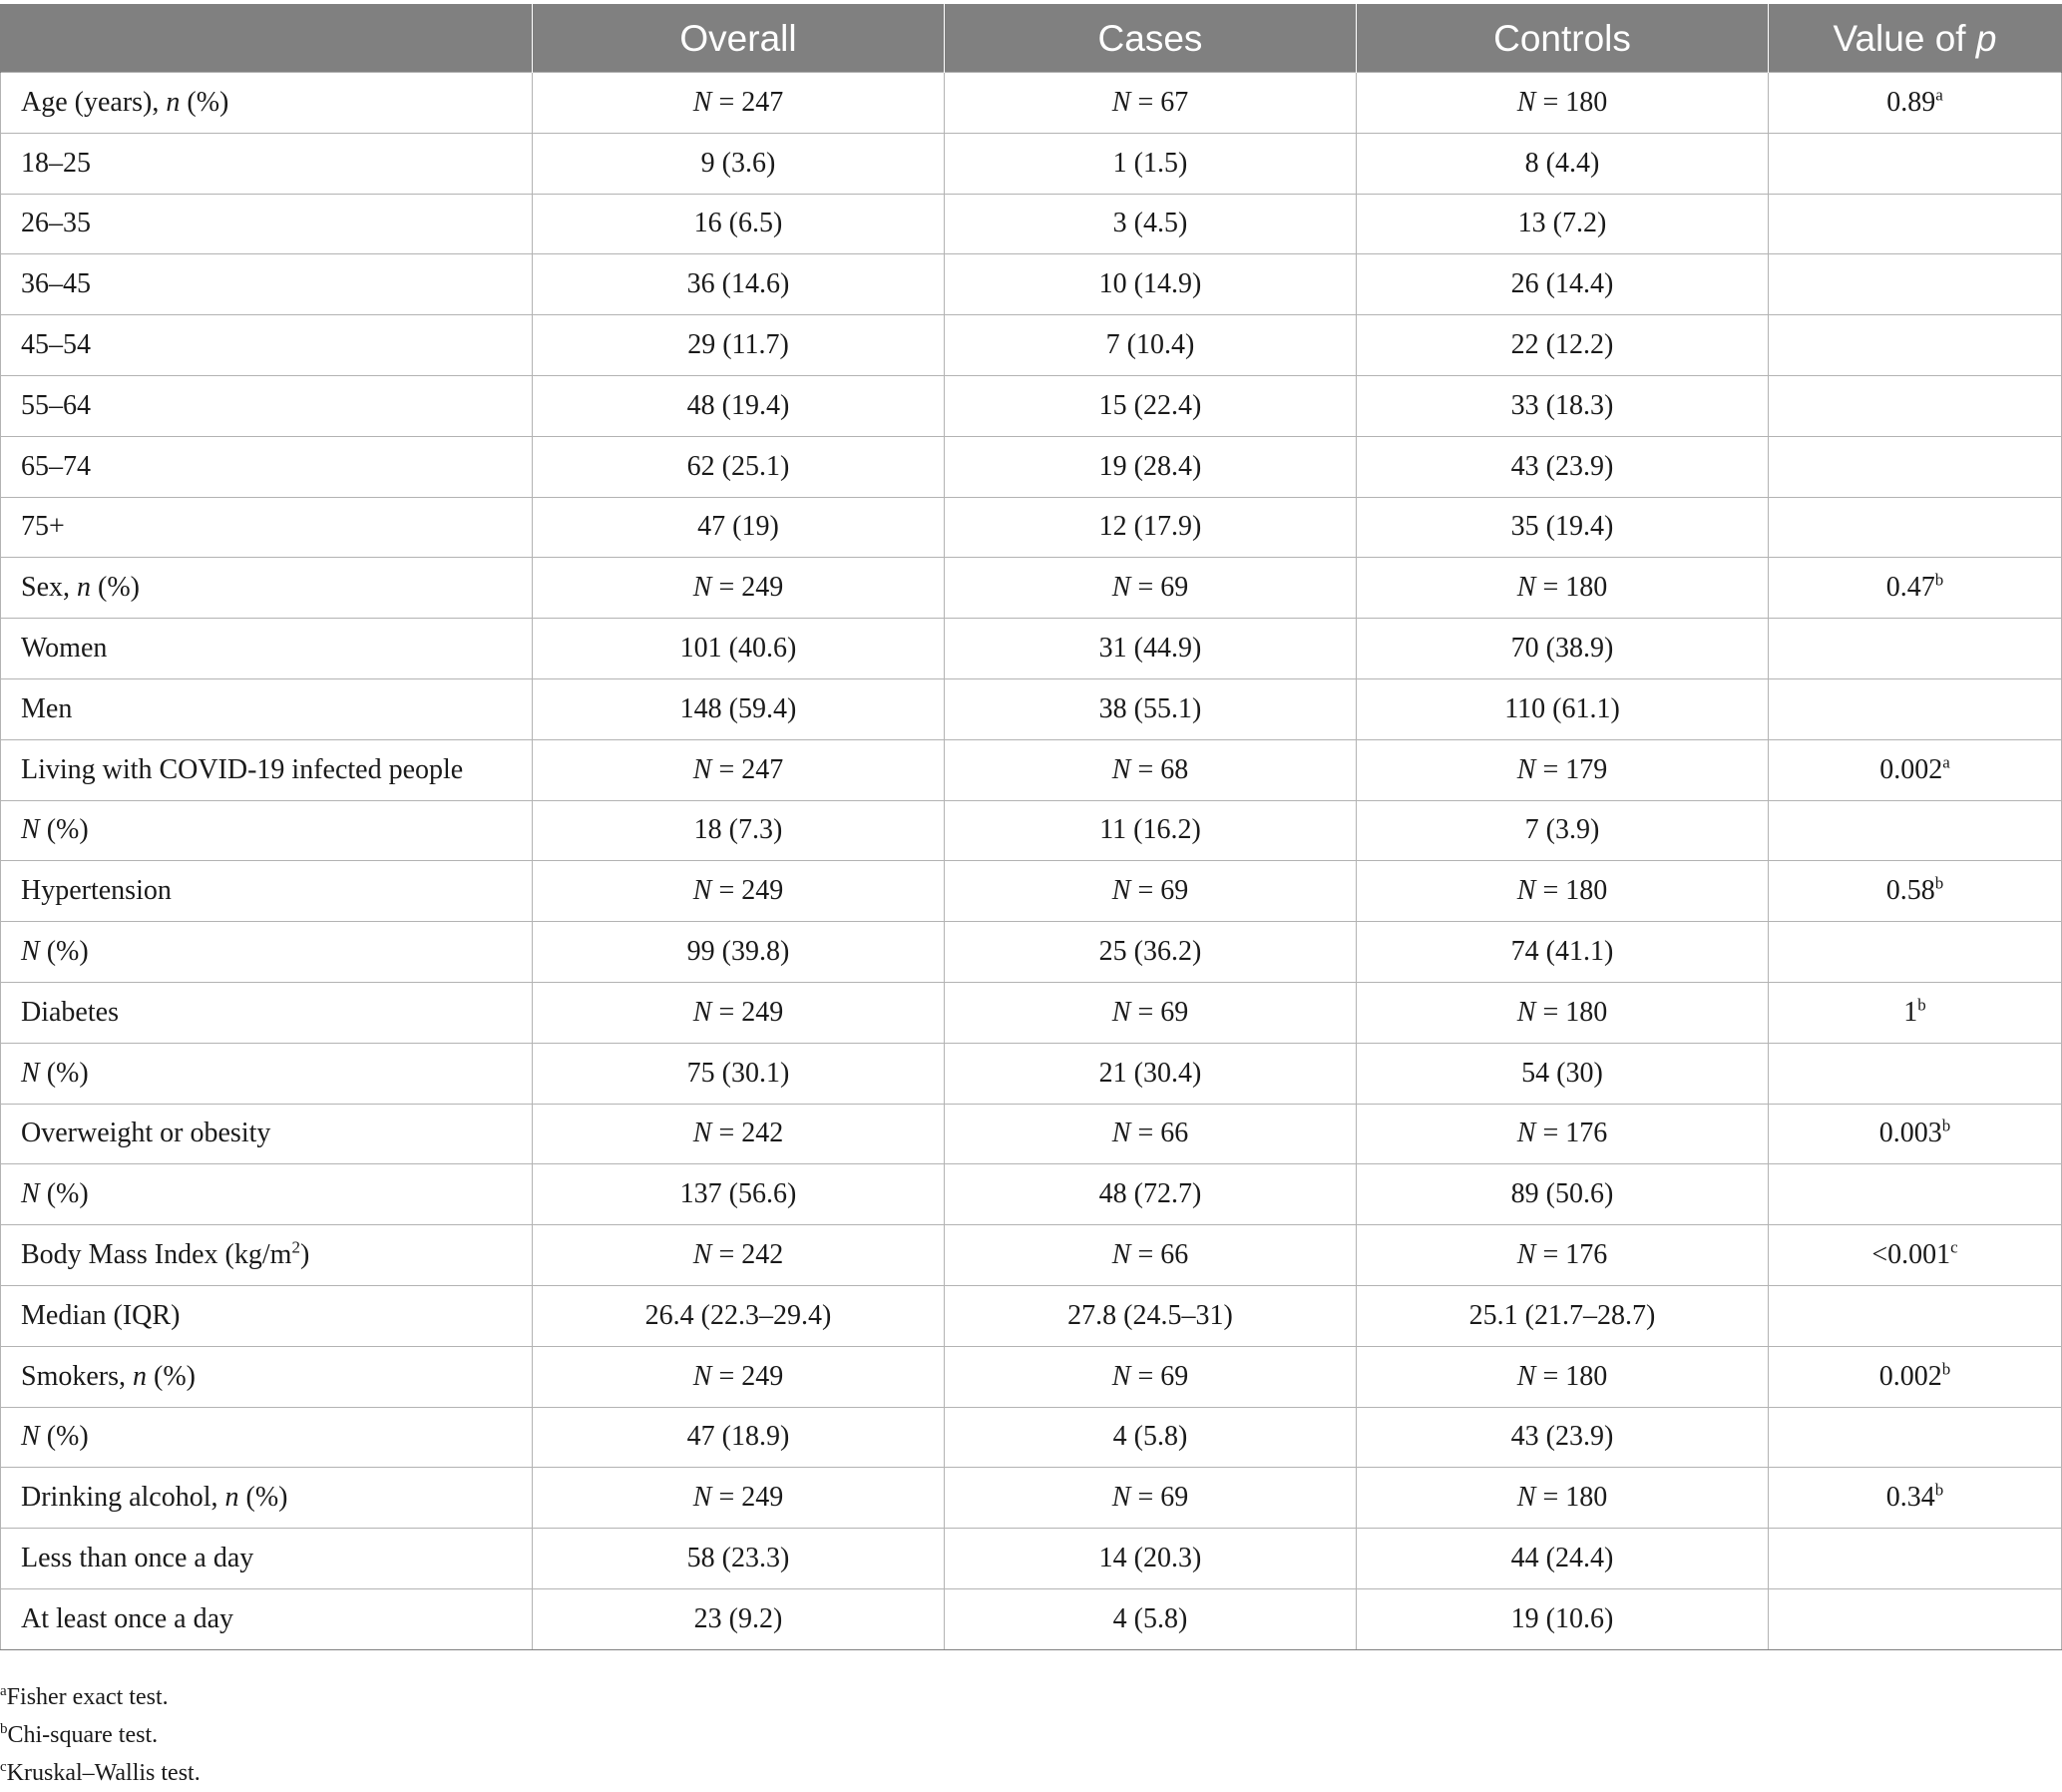 The image size is (2062, 1792). What do you see at coordinates (1150, 1194) in the screenshot?
I see `cell-value: 48 (72.7)` at bounding box center [1150, 1194].